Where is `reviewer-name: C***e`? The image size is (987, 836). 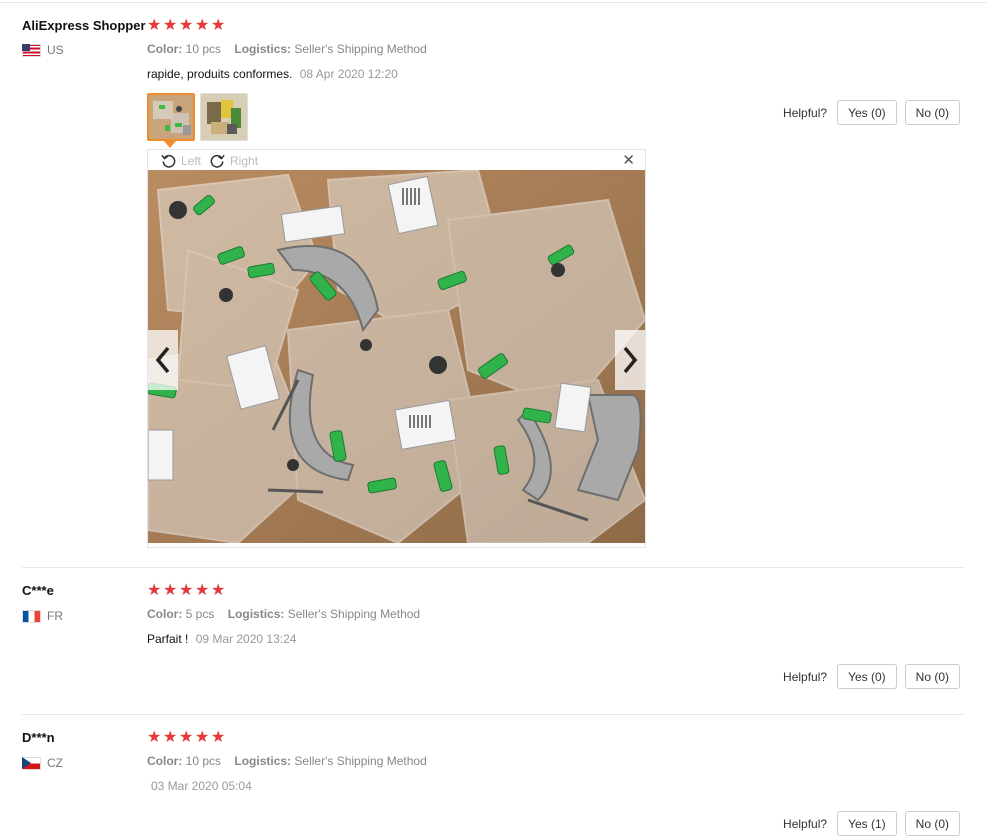 reviewer-name: C***e is located at coordinates (38, 590).